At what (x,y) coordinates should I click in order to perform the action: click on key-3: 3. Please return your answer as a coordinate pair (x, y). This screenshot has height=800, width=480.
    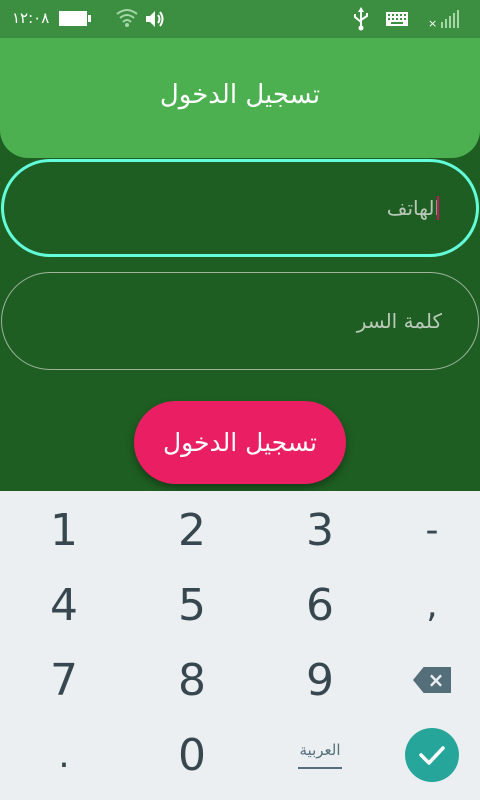
    Looking at the image, I should click on (320, 530).